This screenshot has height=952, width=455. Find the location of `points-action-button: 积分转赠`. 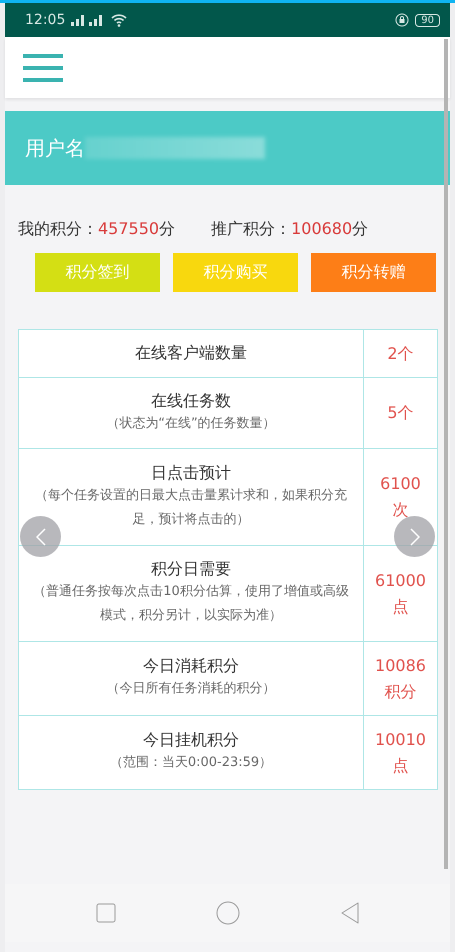

points-action-button: 积分转赠 is located at coordinates (373, 272).